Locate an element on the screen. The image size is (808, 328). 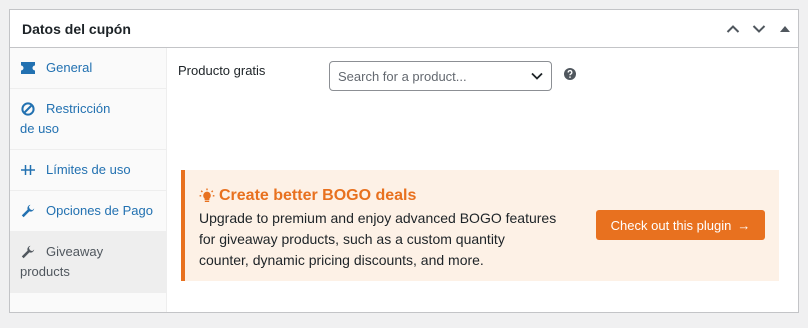
caret-up-icon is located at coordinates (785, 28).